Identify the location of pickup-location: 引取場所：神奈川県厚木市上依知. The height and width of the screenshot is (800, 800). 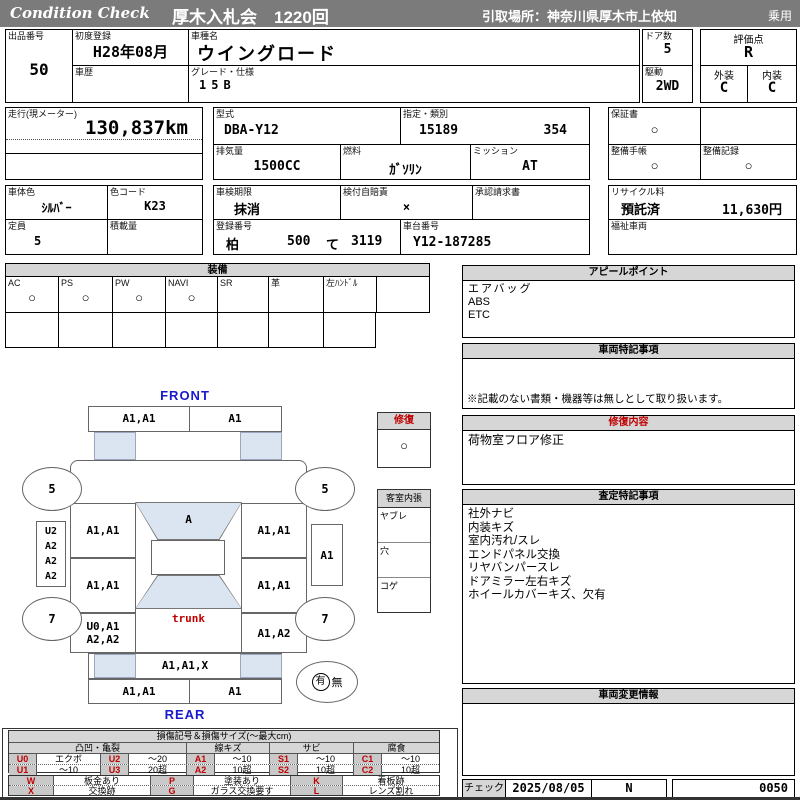
(580, 16).